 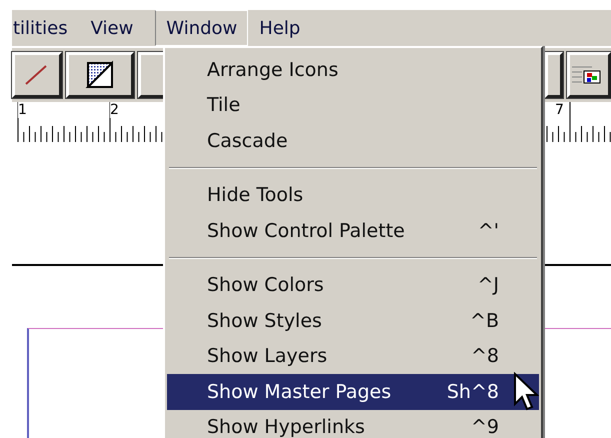 I want to click on menu-item-label: Tile, so click(x=224, y=105).